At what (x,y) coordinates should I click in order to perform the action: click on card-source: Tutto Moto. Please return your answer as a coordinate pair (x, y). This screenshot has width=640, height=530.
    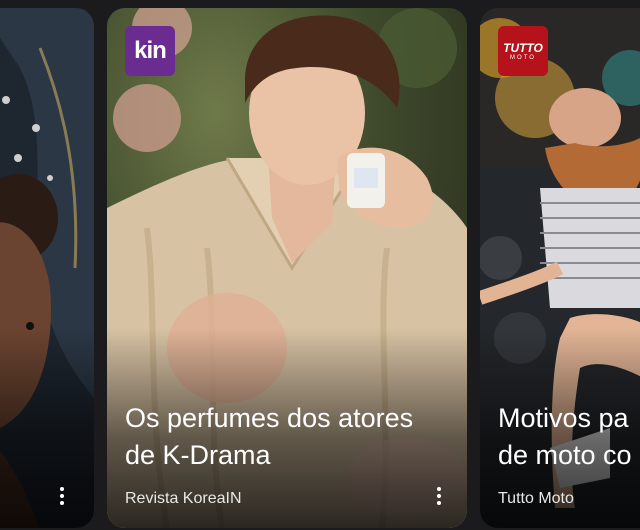
    Looking at the image, I should click on (536, 498).